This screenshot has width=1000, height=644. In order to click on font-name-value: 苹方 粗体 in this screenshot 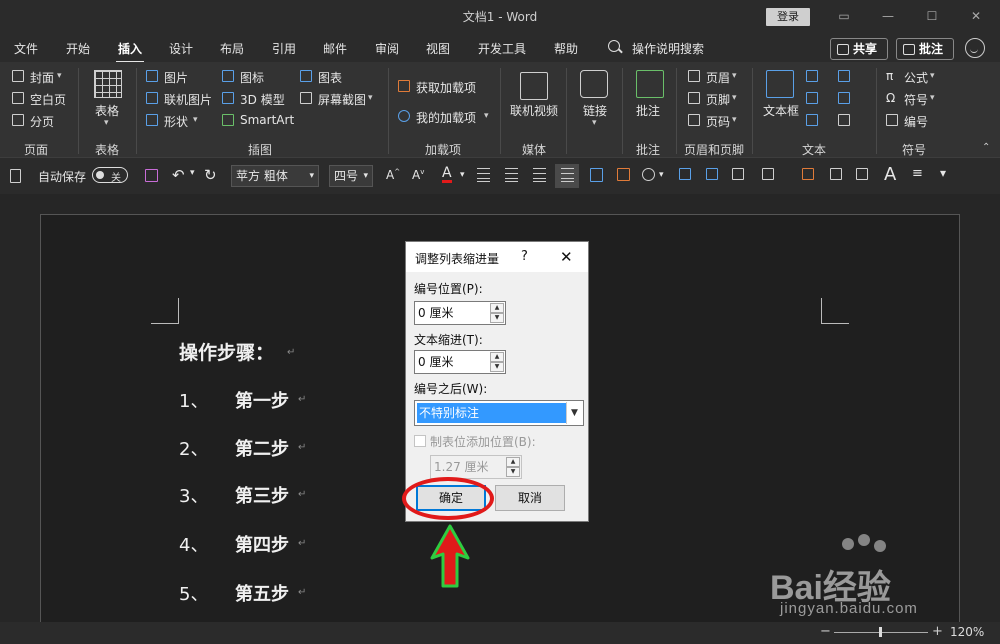, I will do `click(262, 176)`.